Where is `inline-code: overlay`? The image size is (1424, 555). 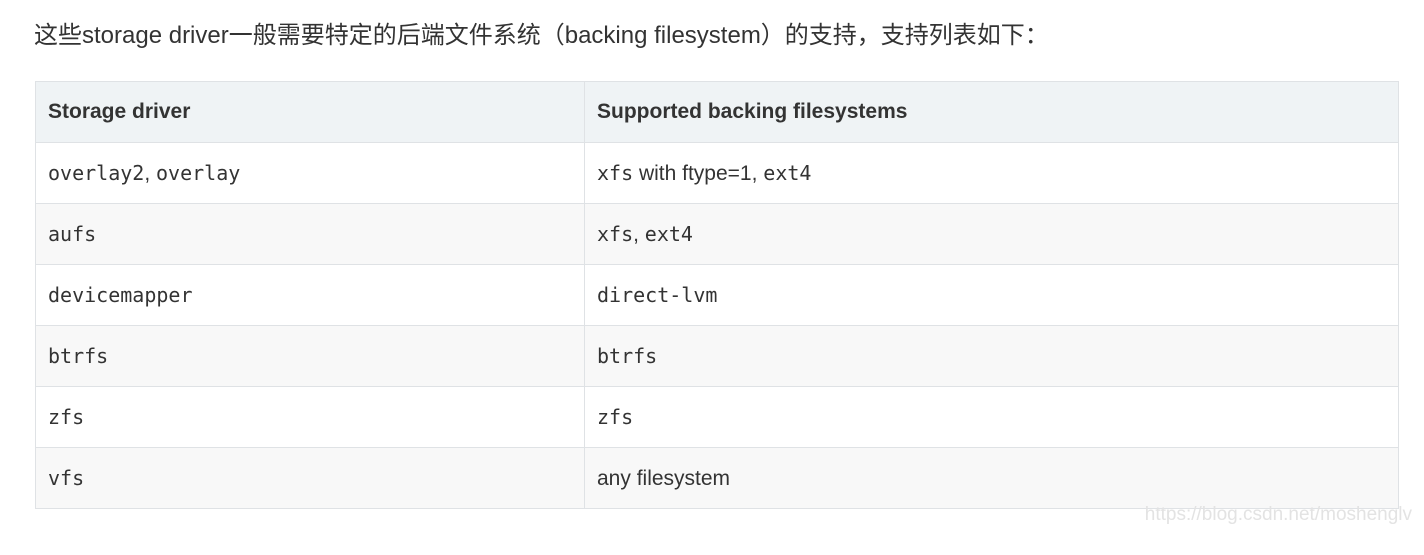 inline-code: overlay is located at coordinates (198, 172).